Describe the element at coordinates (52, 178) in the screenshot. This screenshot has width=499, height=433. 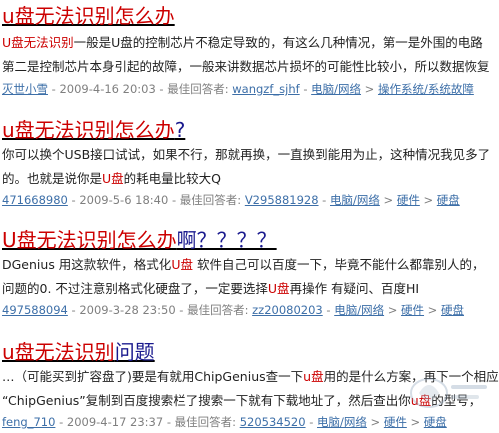
I see `snippet-text: 的。也就是说你是` at that location.